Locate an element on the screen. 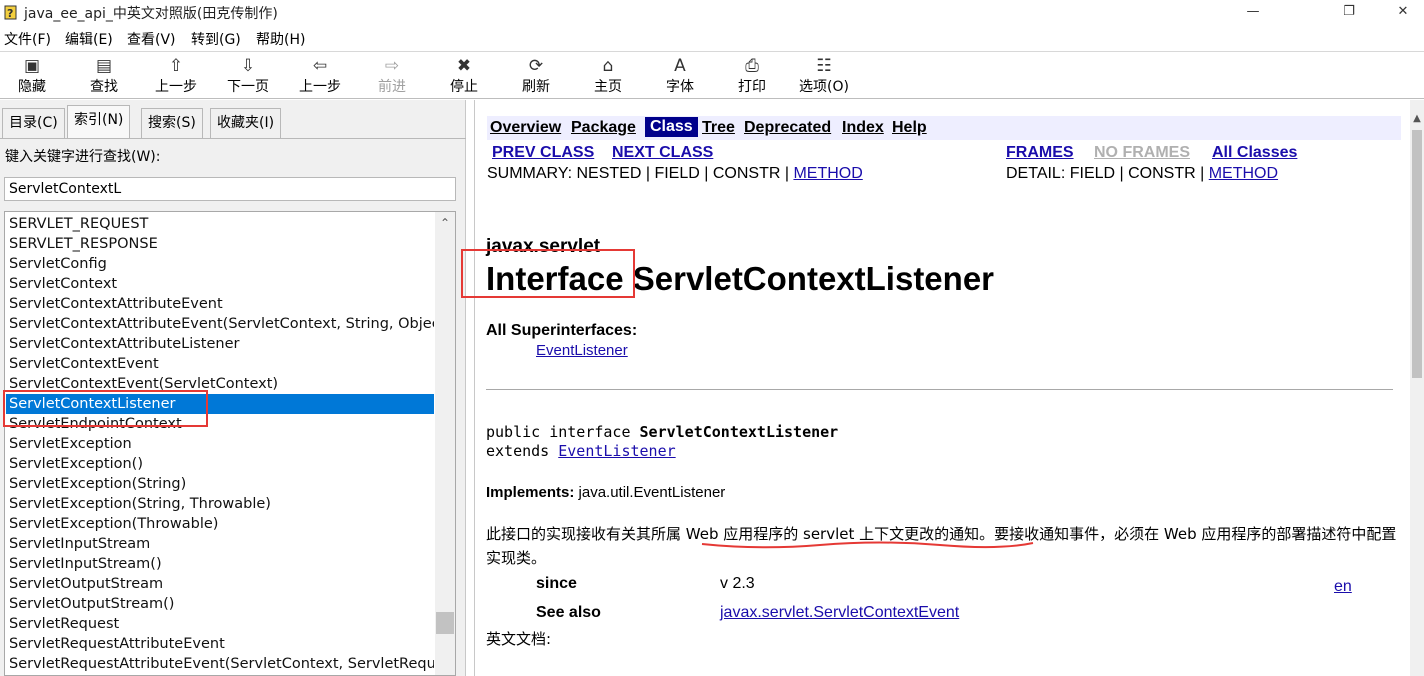 The image size is (1424, 676). minimize-button: — is located at coordinates (1253, 13).